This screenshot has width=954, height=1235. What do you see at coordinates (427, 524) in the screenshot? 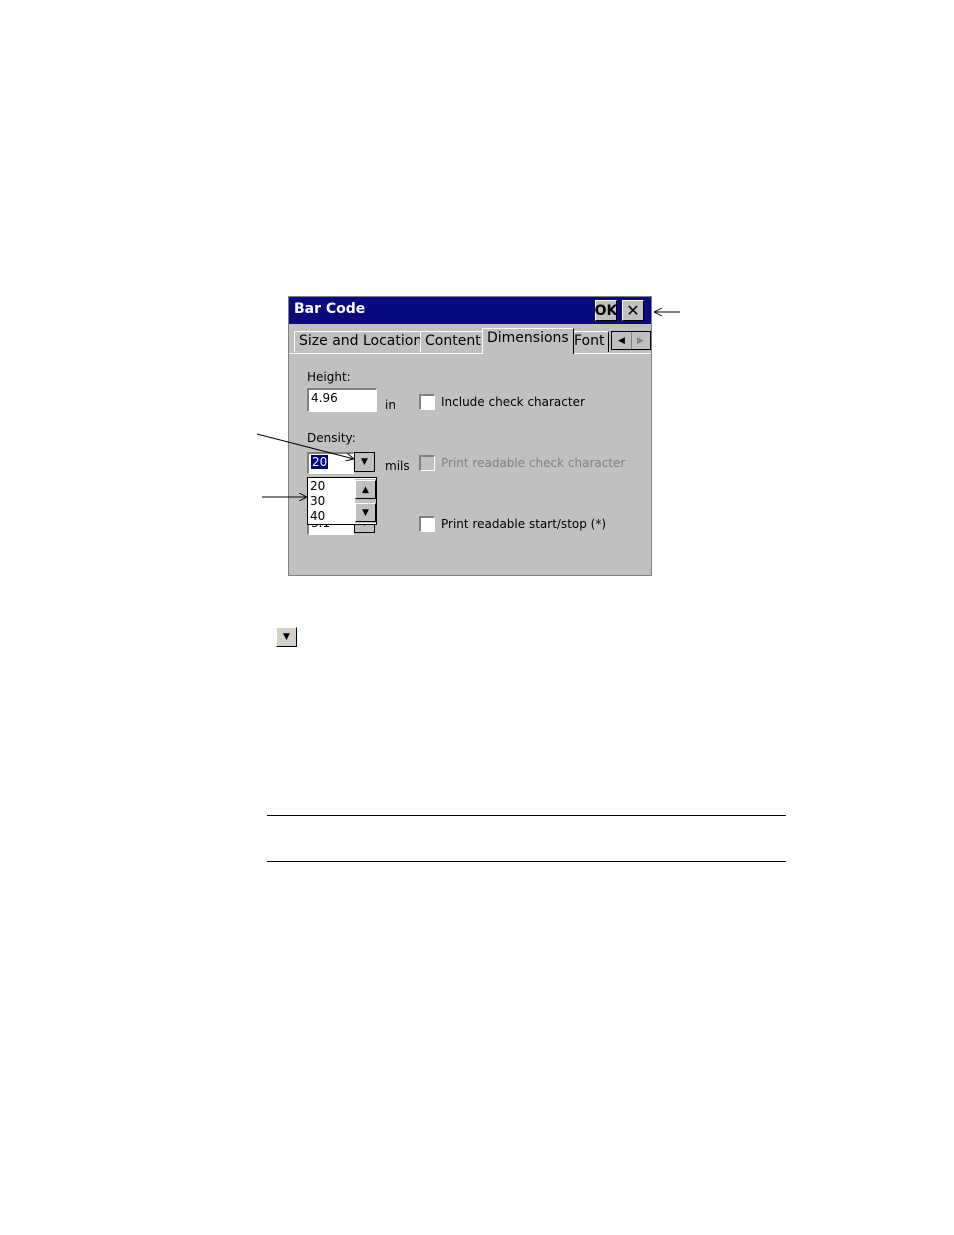
I see `print-readable-start-stop-checkbox` at bounding box center [427, 524].